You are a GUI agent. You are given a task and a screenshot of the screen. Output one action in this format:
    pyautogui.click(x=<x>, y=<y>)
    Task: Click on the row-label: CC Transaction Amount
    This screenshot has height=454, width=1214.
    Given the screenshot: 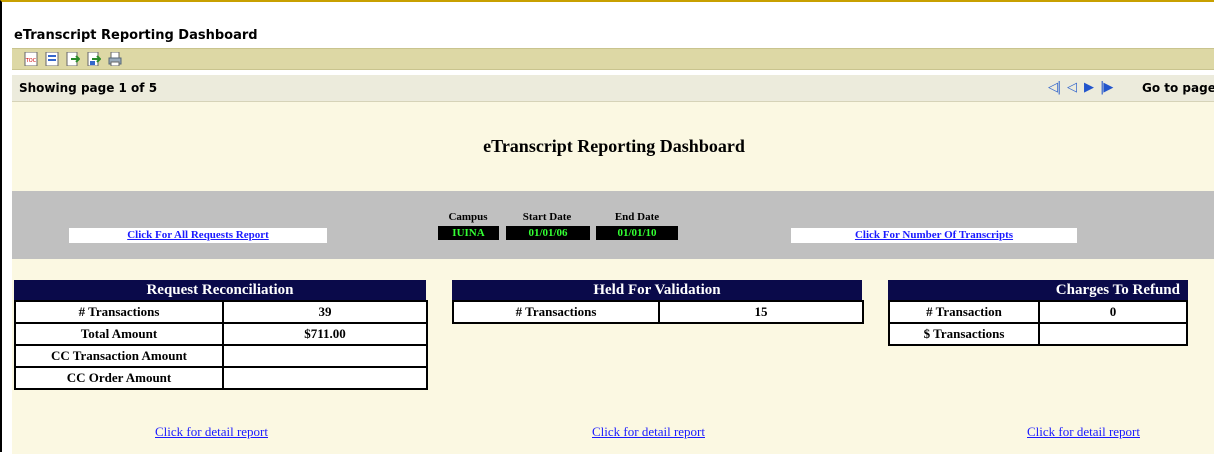 What is the action you would take?
    pyautogui.click(x=119, y=356)
    